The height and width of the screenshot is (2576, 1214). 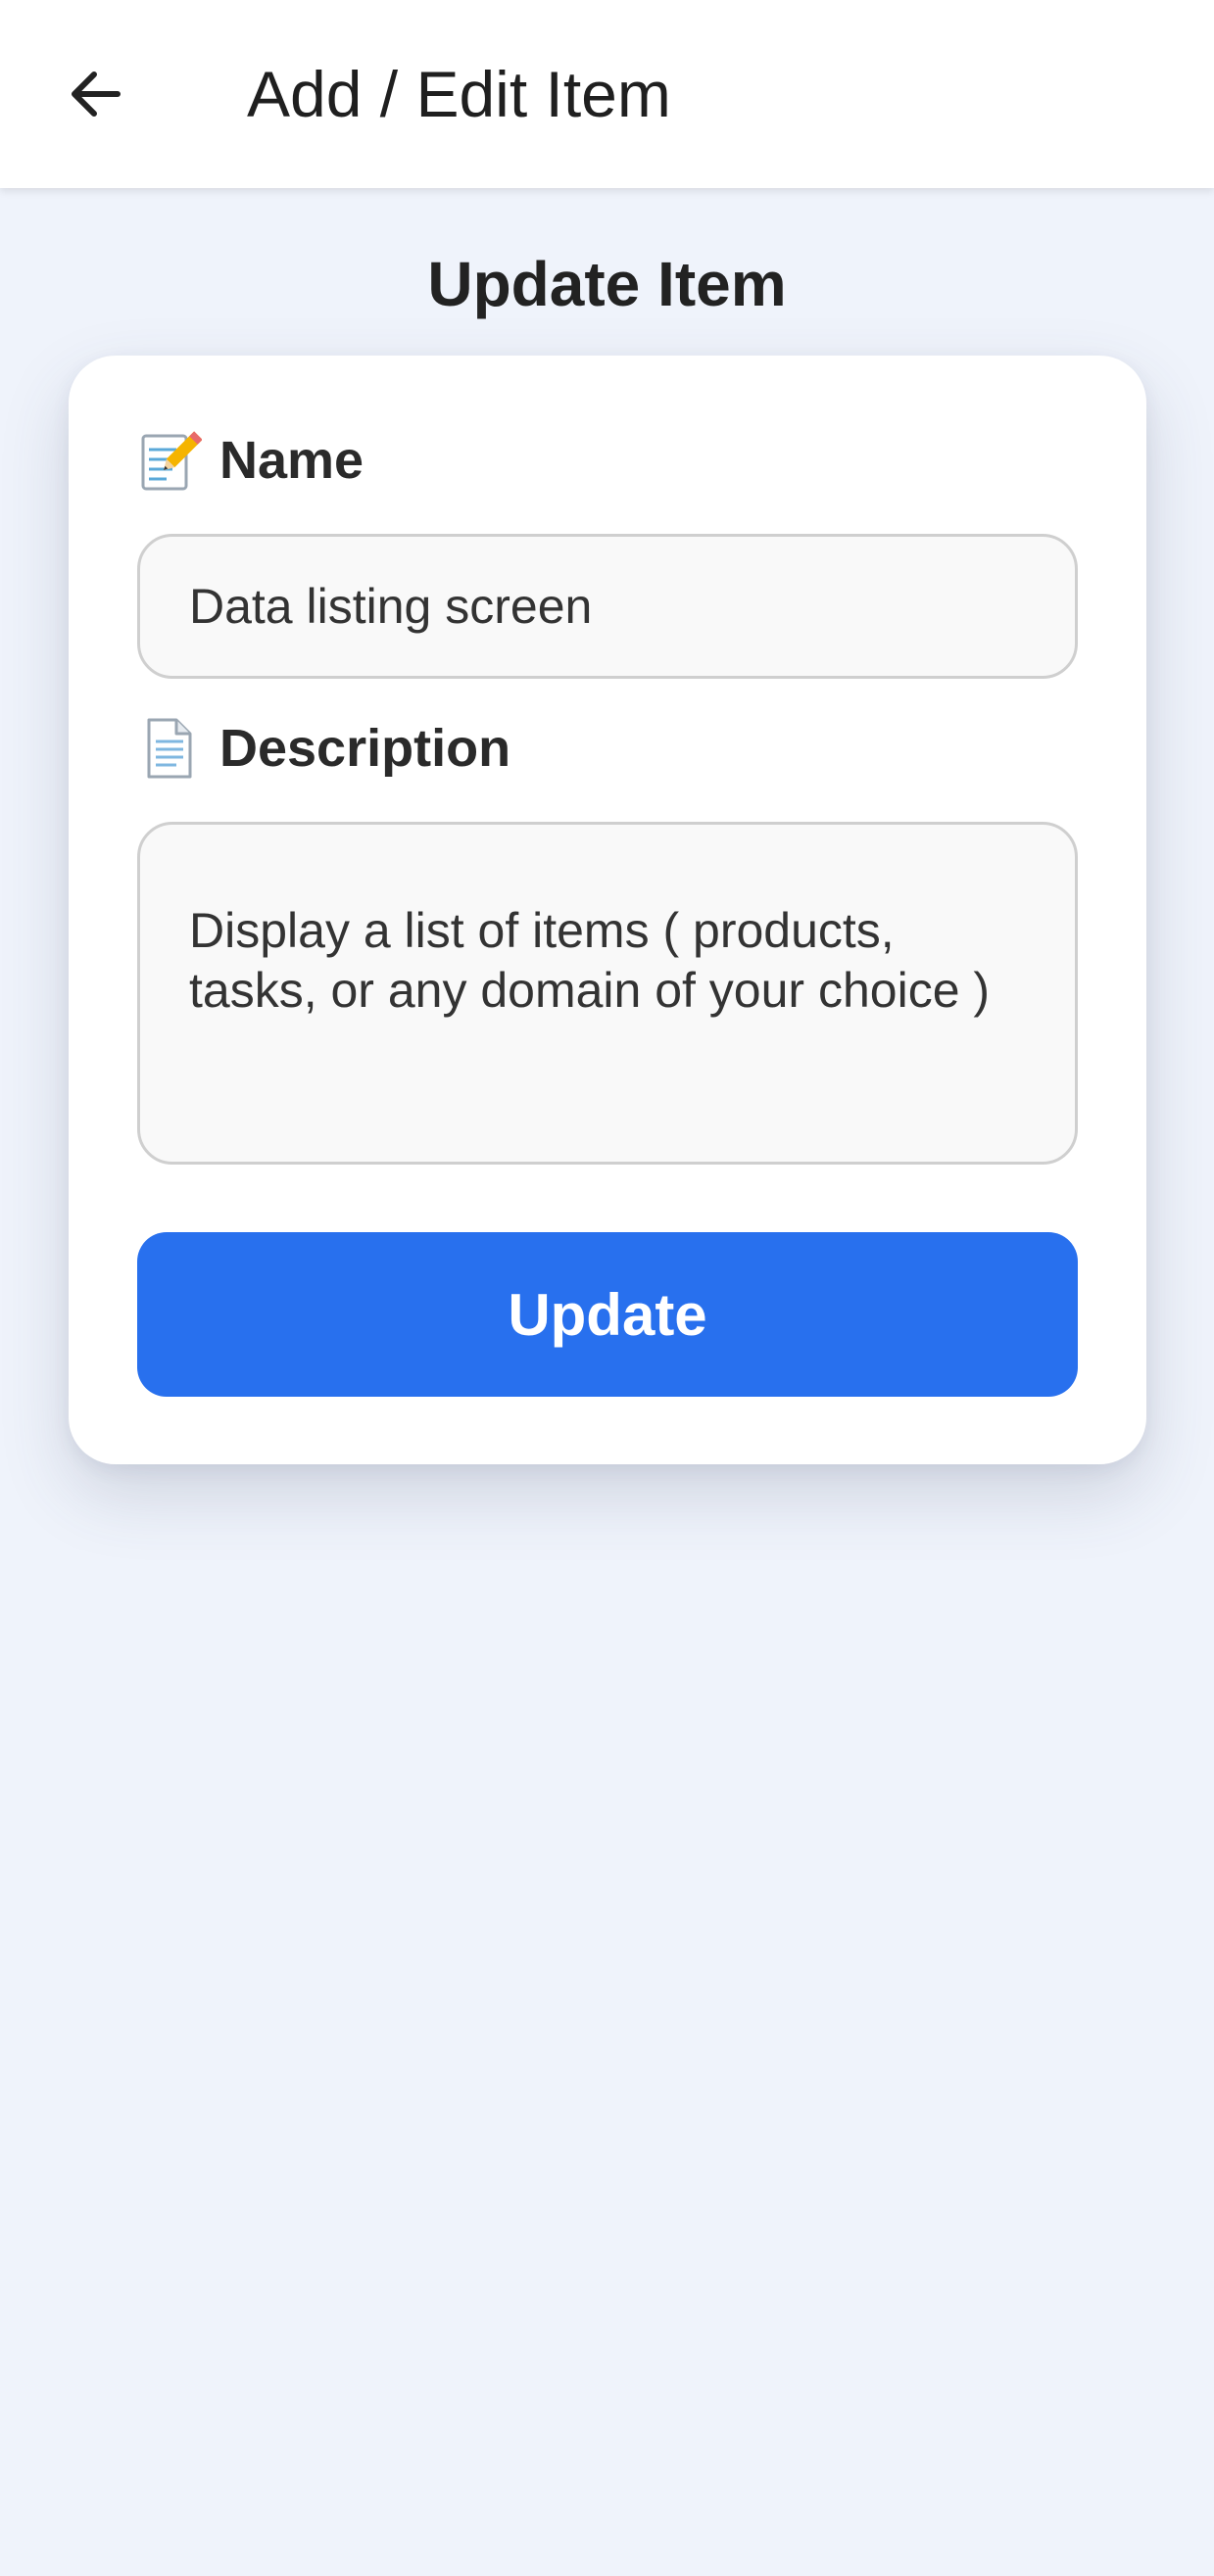 I want to click on update-button: Update, so click(x=607, y=1314).